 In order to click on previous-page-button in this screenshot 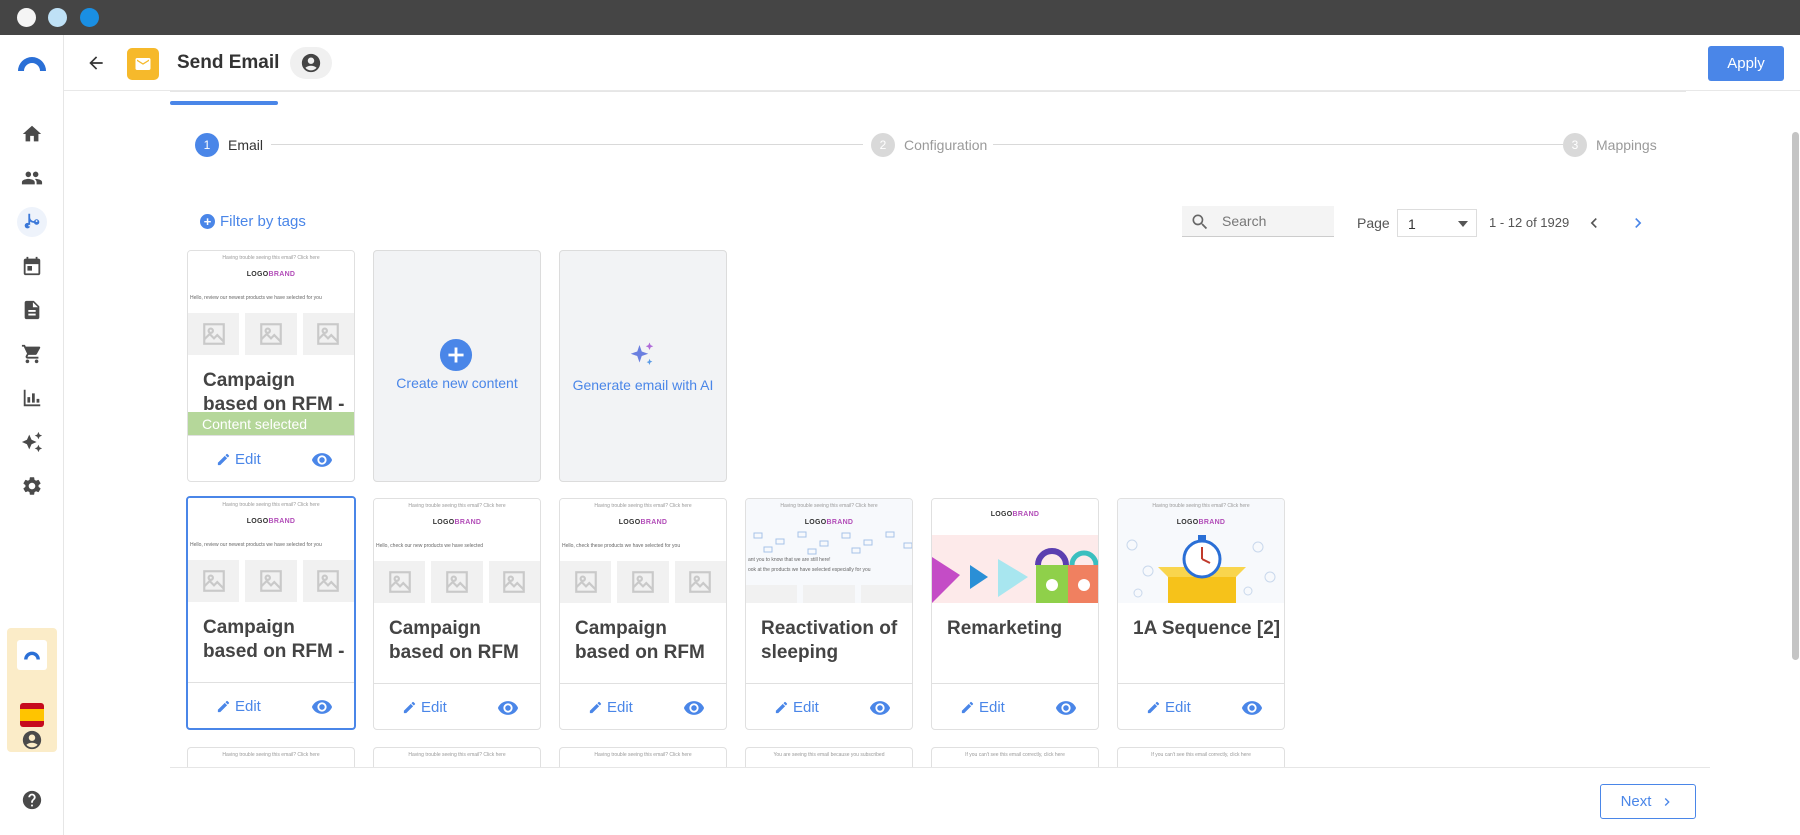, I will do `click(1594, 223)`.